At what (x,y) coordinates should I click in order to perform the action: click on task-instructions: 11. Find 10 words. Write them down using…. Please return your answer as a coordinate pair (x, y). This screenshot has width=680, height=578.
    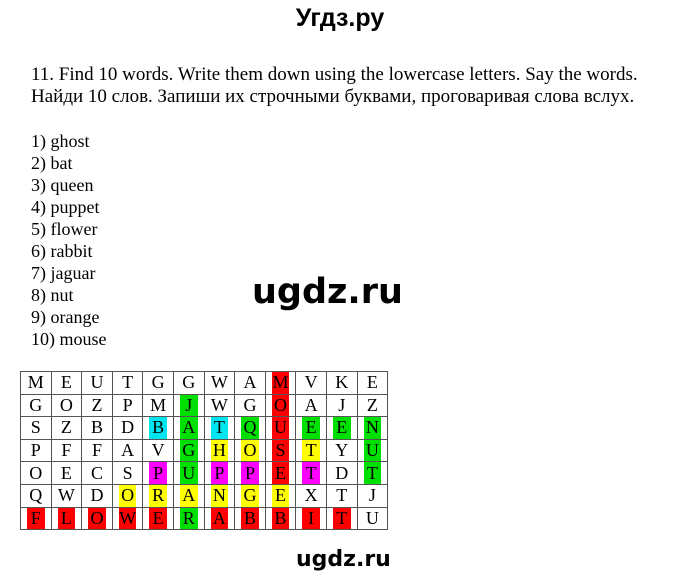
    Looking at the image, I should click on (334, 86).